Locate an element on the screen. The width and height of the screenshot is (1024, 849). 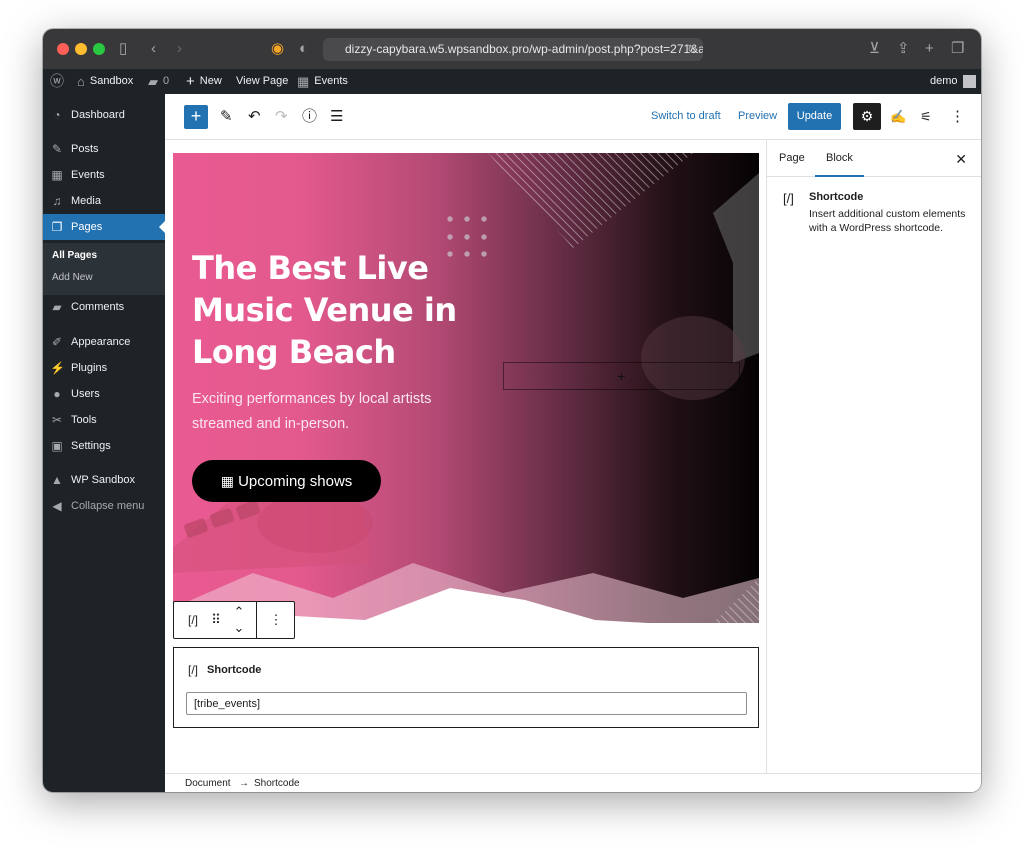
undo-icon: ↶ is located at coordinates (254, 117).